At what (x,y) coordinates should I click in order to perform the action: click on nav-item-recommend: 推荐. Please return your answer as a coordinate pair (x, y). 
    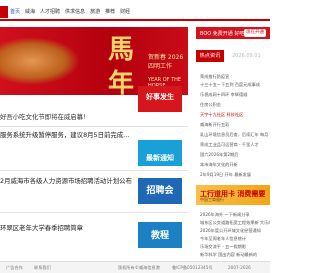
    Looking at the image, I should click on (110, 12).